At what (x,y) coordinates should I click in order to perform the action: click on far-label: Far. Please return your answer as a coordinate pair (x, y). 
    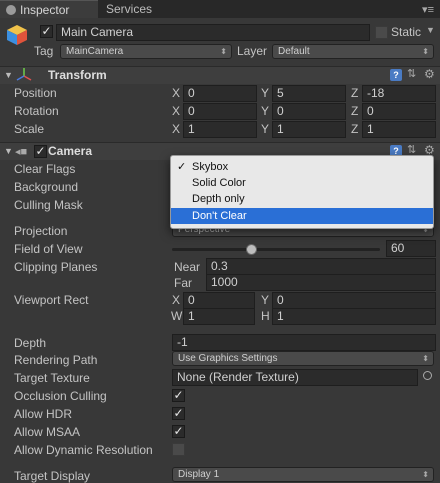
    Looking at the image, I should click on (183, 283).